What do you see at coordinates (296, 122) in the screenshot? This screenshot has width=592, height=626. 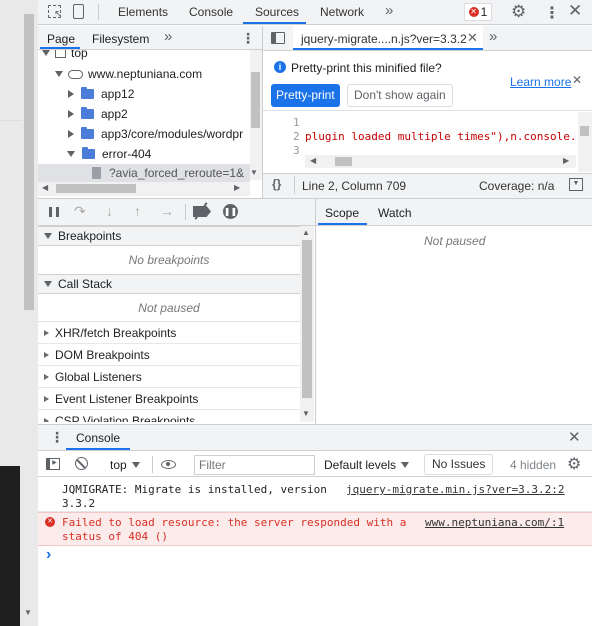 I see `line-number: 1` at bounding box center [296, 122].